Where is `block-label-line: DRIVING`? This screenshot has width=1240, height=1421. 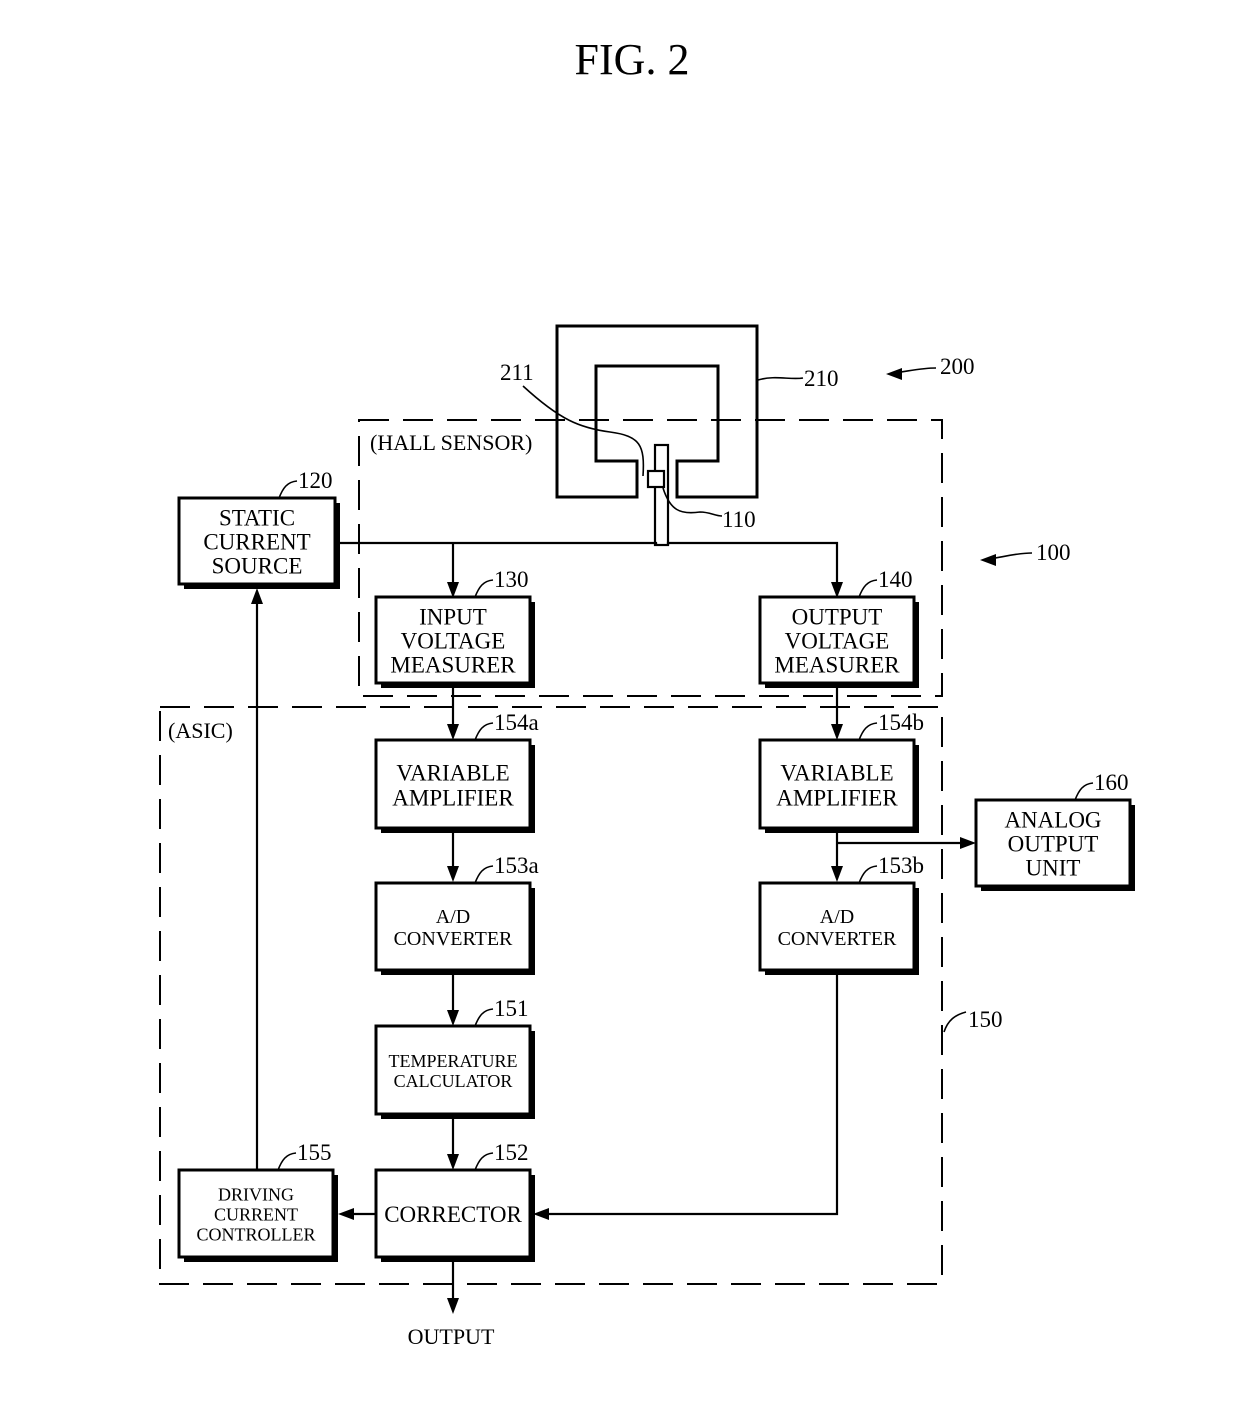 block-label-line: DRIVING is located at coordinates (256, 1195).